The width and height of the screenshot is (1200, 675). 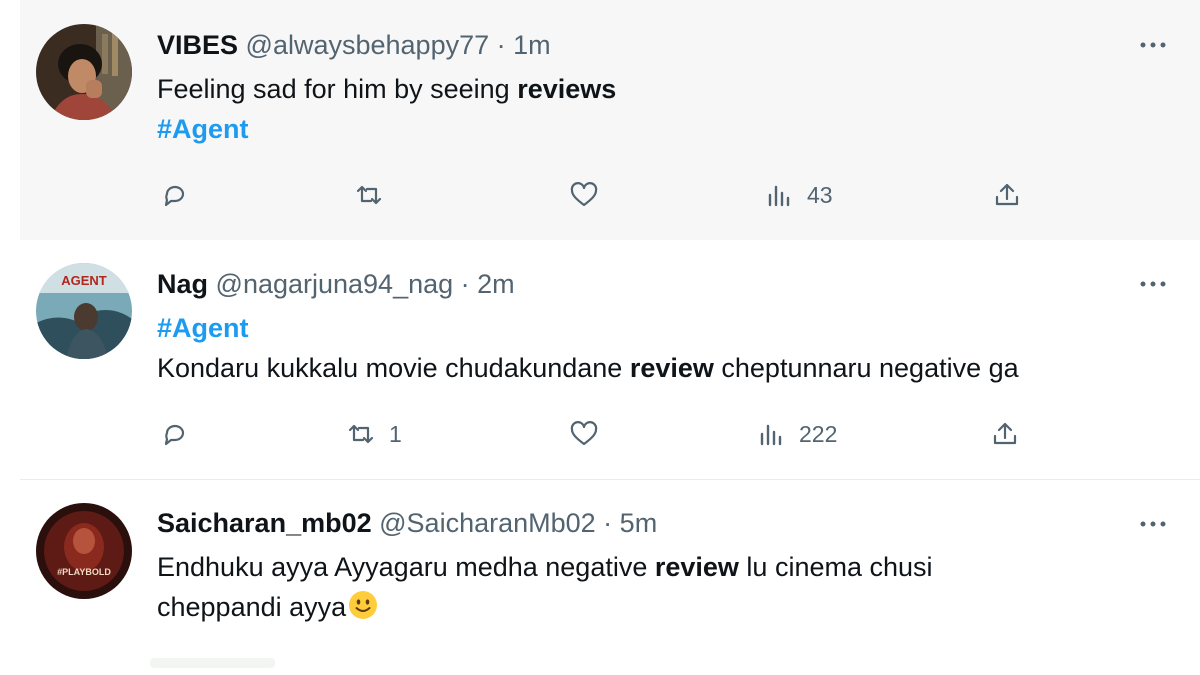 I want to click on tweet-header: Nag @nagarjuna94_nag · 2m, so click(x=336, y=284).